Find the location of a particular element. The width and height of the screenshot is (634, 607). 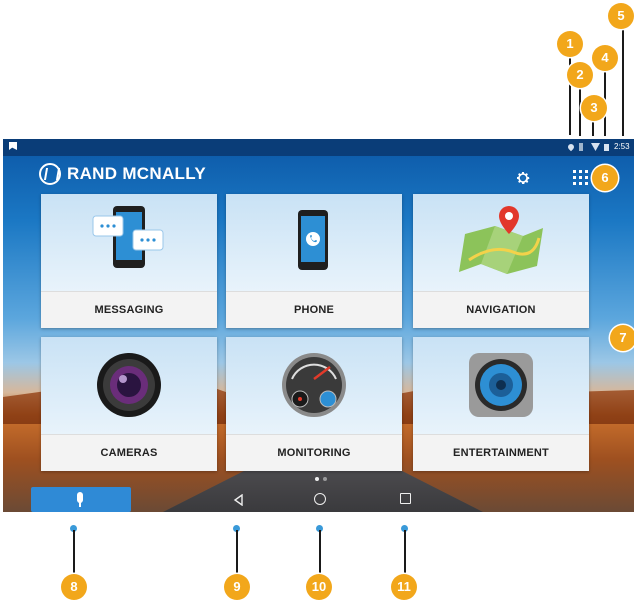

notification-icon is located at coordinates (13, 146).